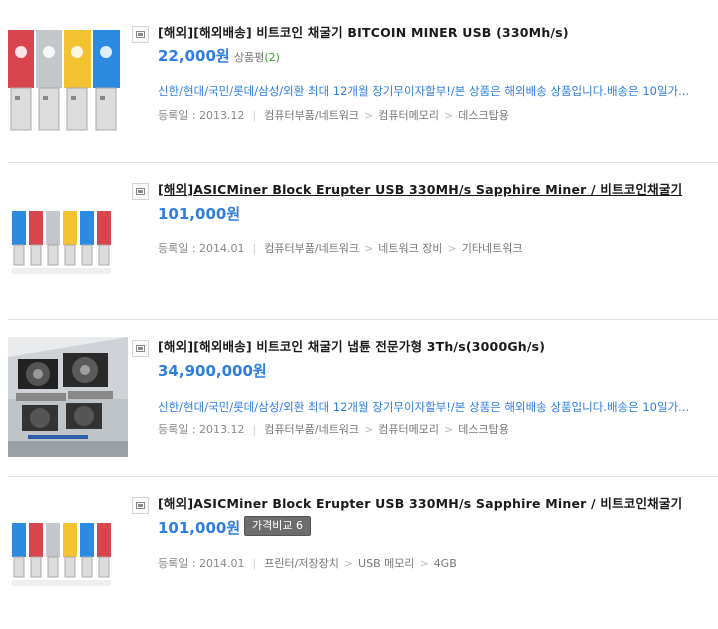 Image resolution: width=718 pixels, height=629 pixels. I want to click on category-link: 4GB, so click(445, 563).